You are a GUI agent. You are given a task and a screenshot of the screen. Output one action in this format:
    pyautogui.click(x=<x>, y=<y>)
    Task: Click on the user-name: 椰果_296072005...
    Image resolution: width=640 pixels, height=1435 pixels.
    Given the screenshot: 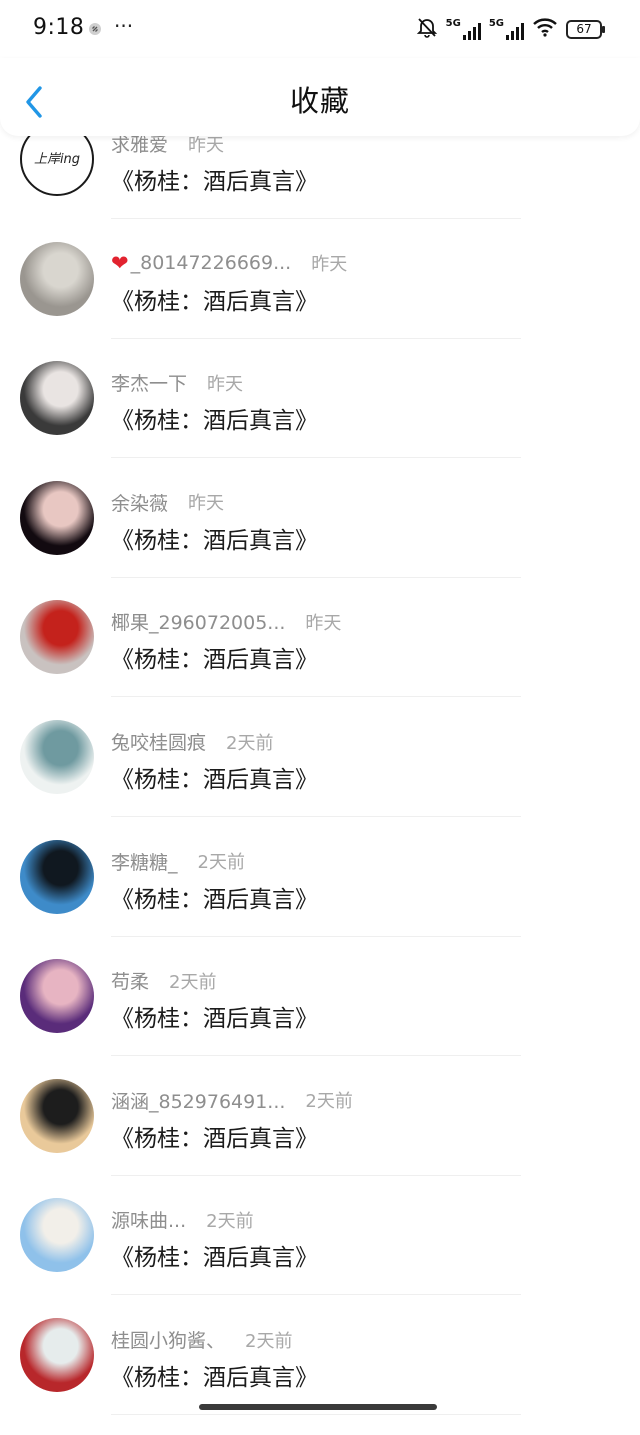 What is the action you would take?
    pyautogui.click(x=198, y=621)
    